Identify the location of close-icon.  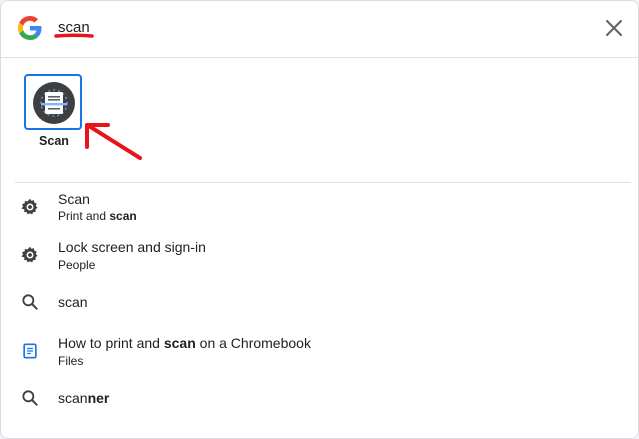
(614, 28).